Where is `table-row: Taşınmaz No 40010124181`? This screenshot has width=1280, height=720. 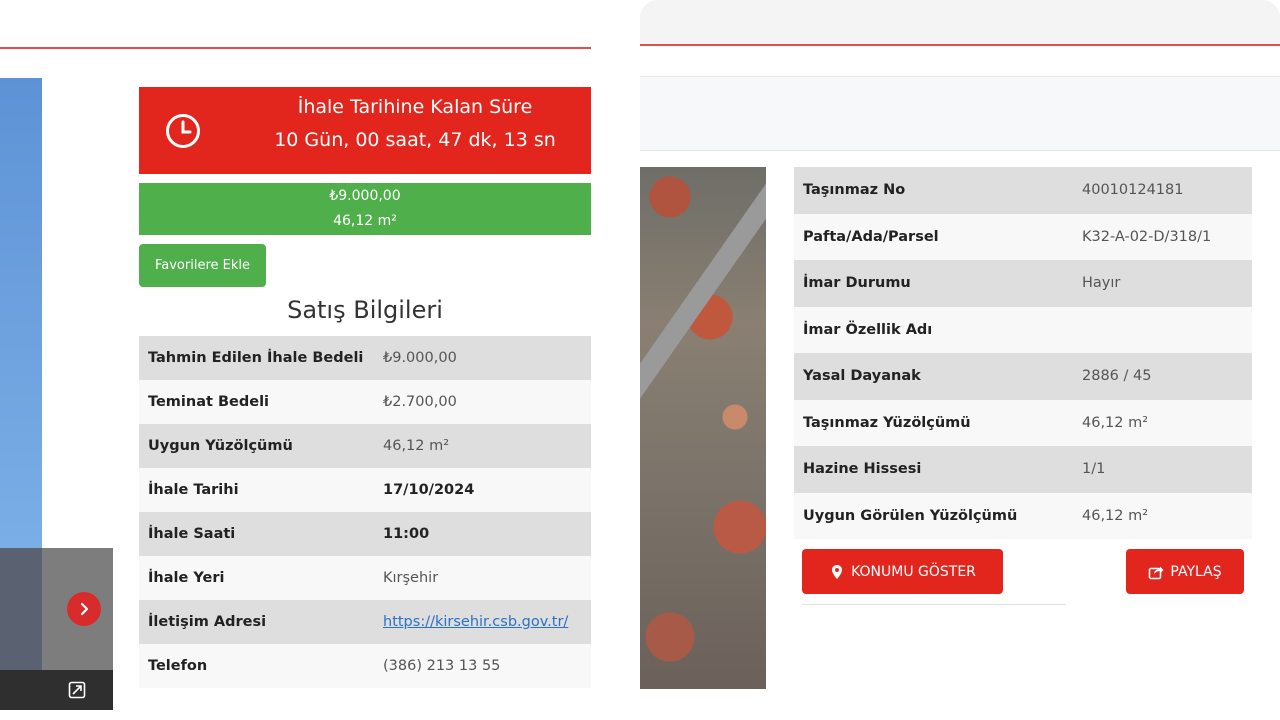
table-row: Taşınmaz No 40010124181 is located at coordinates (1023, 190).